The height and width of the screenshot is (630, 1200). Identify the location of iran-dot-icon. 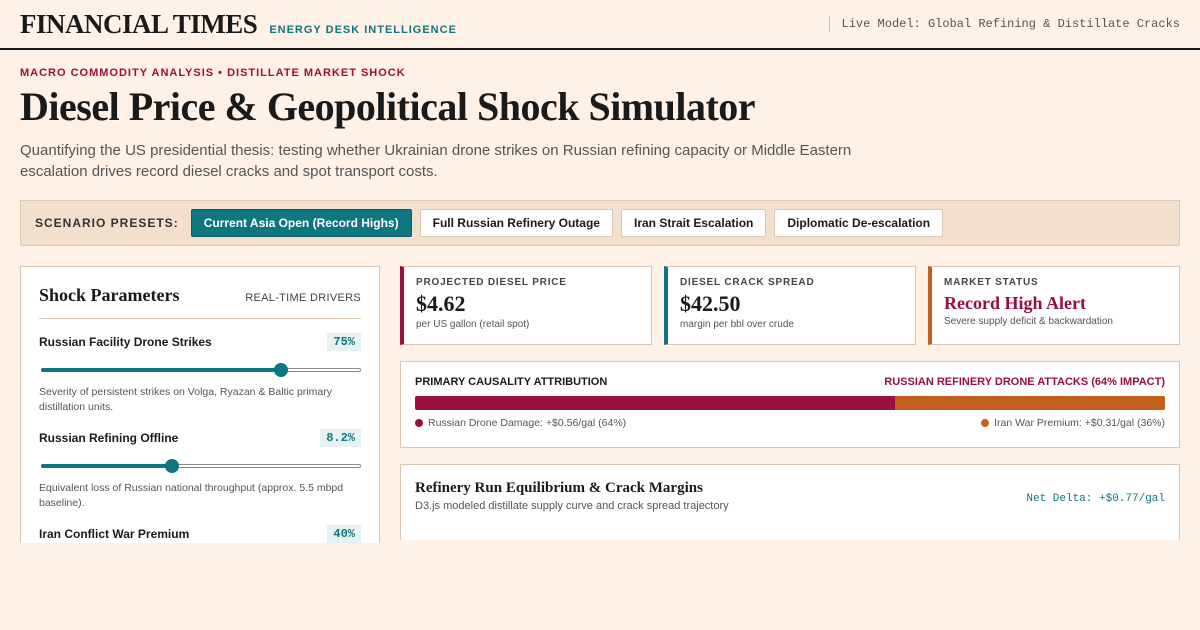
(985, 423).